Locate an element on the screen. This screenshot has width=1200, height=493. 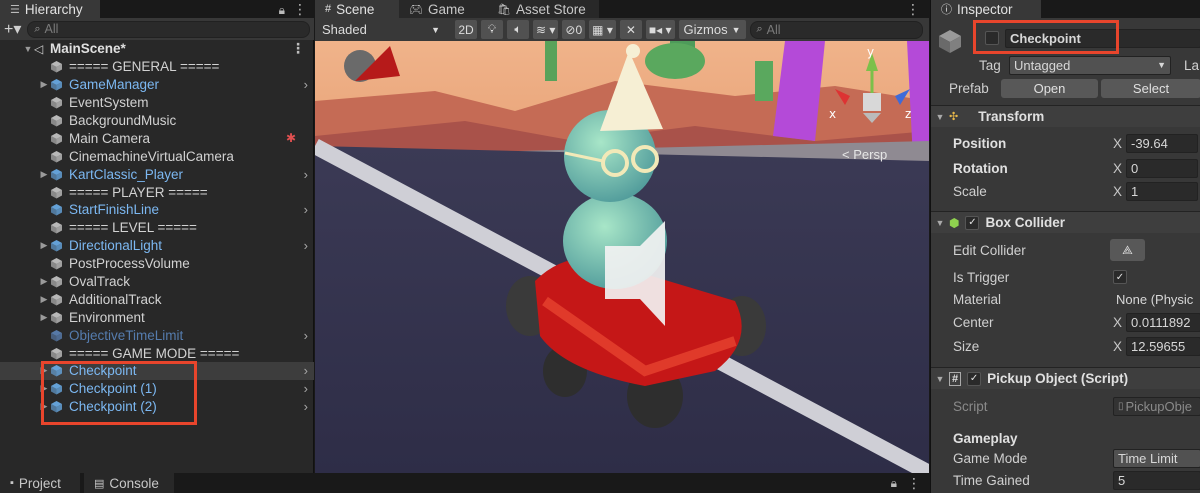
kebab-menu-icon: ⋮ is located at coordinates (300, 9).